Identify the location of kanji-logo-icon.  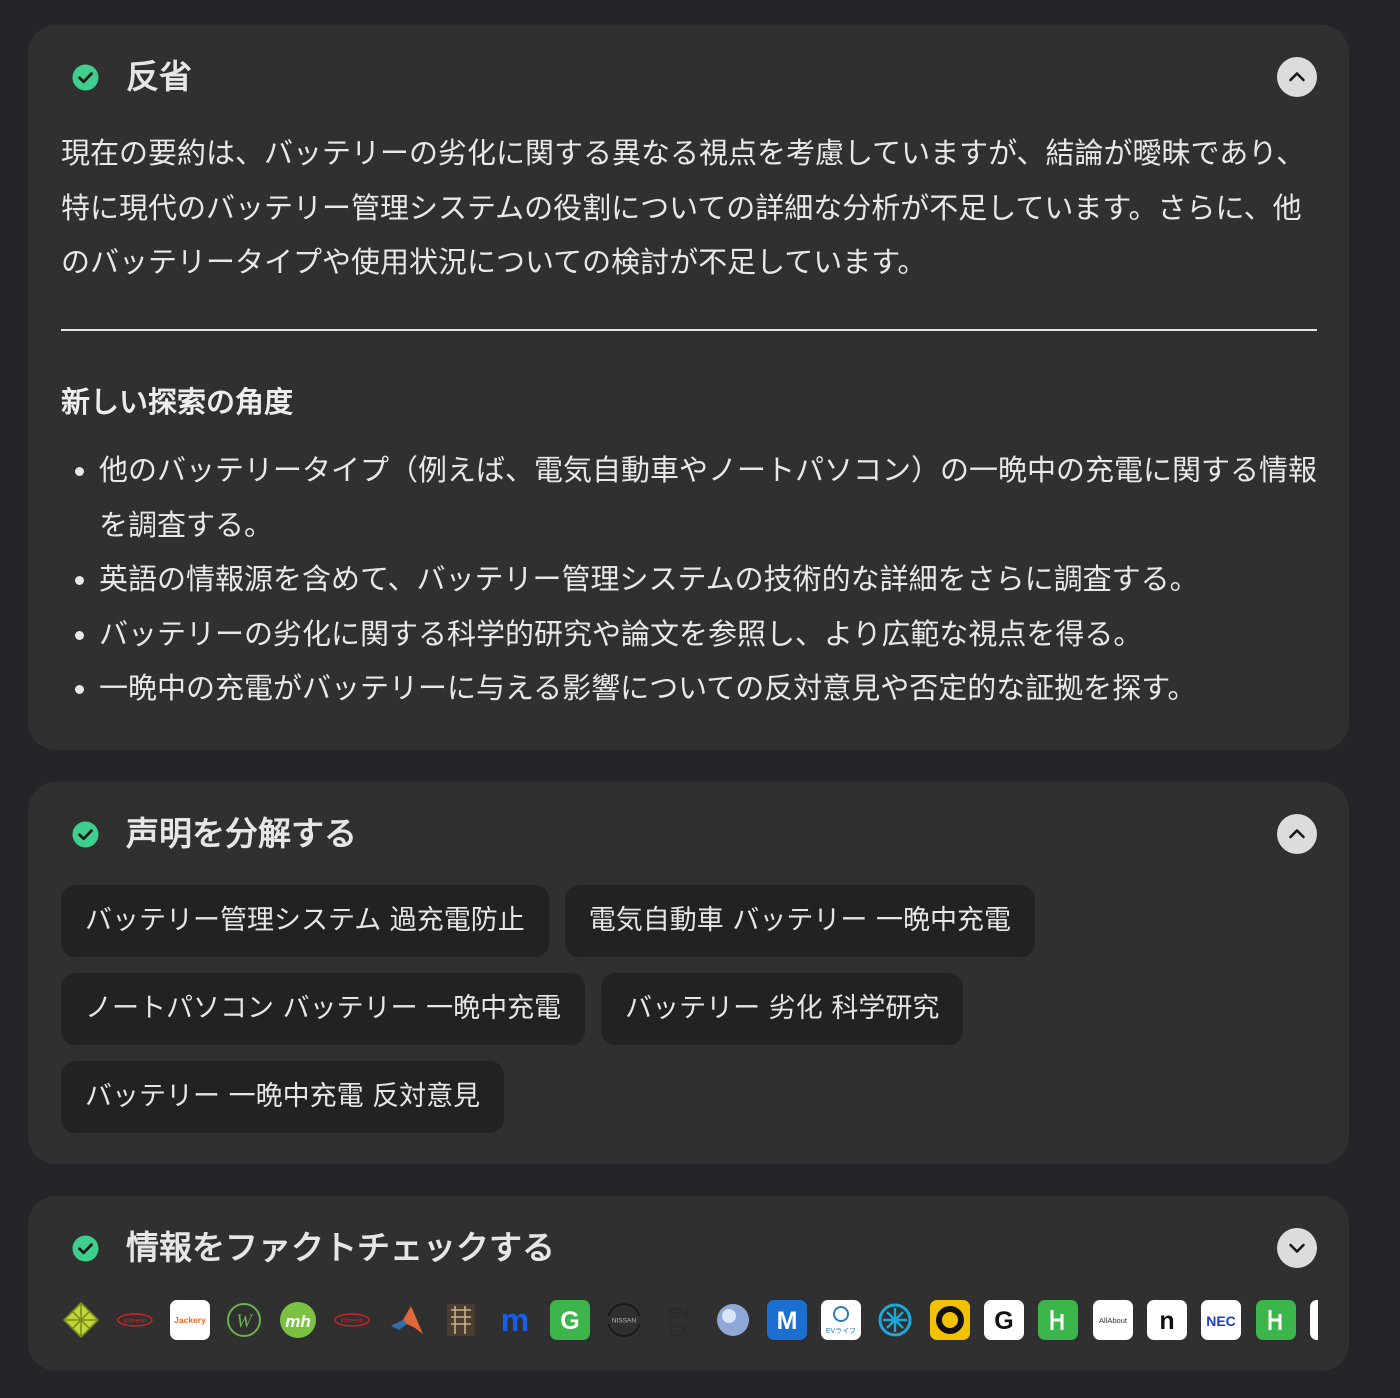
(461, 1320).